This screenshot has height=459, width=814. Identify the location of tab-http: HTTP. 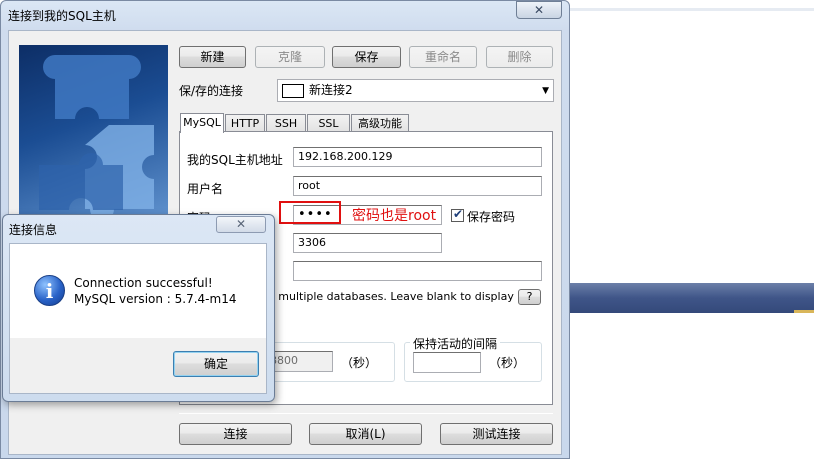
(245, 122).